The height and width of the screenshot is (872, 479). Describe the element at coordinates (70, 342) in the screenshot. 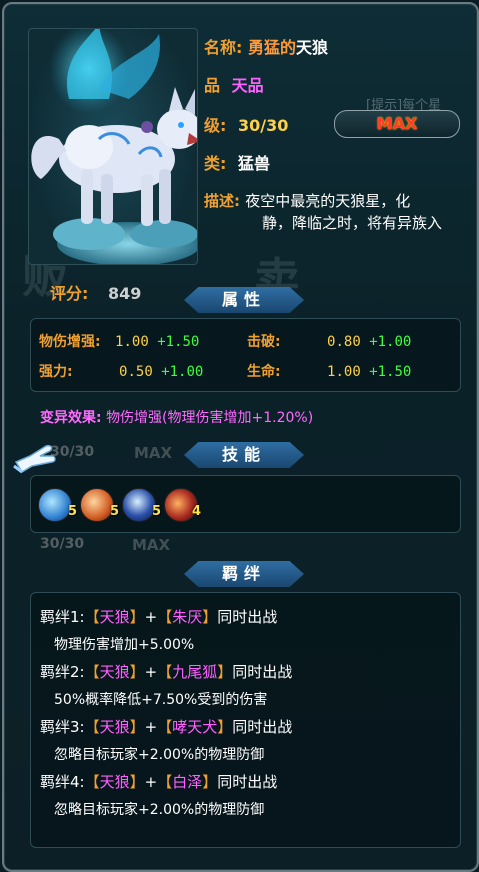

I see `attr-label: 物伤增强:` at that location.